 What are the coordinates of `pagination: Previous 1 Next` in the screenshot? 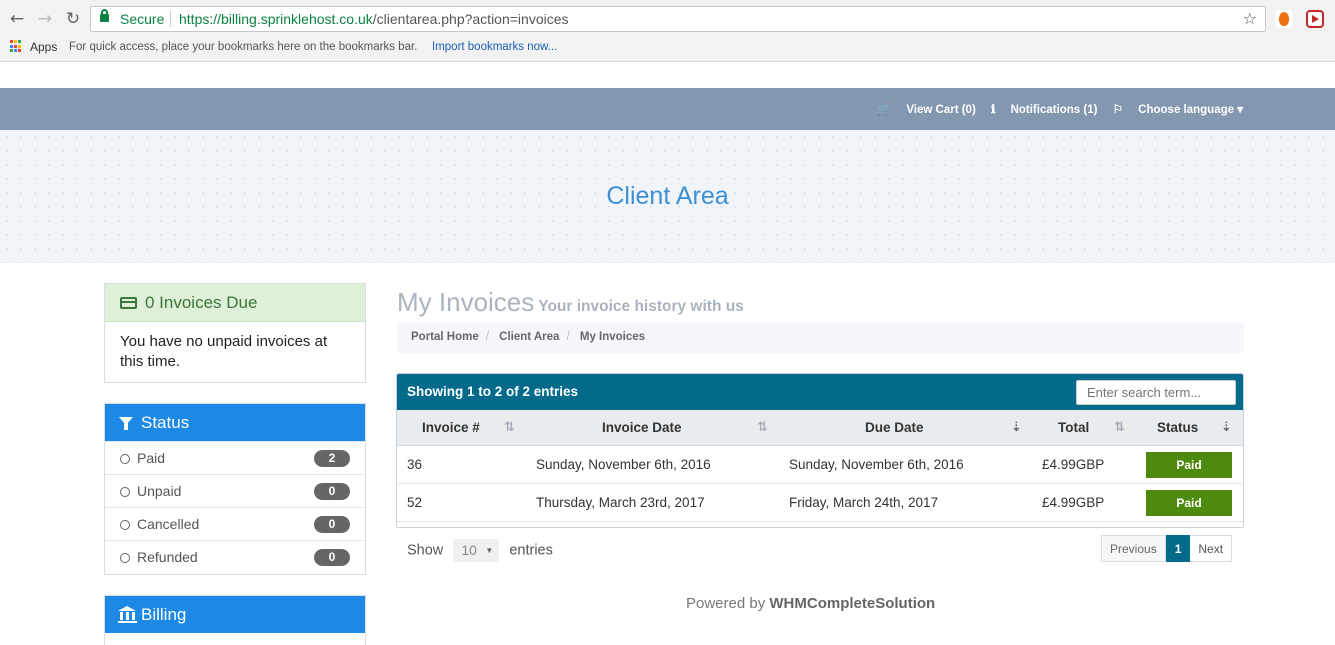 It's located at (1167, 548).